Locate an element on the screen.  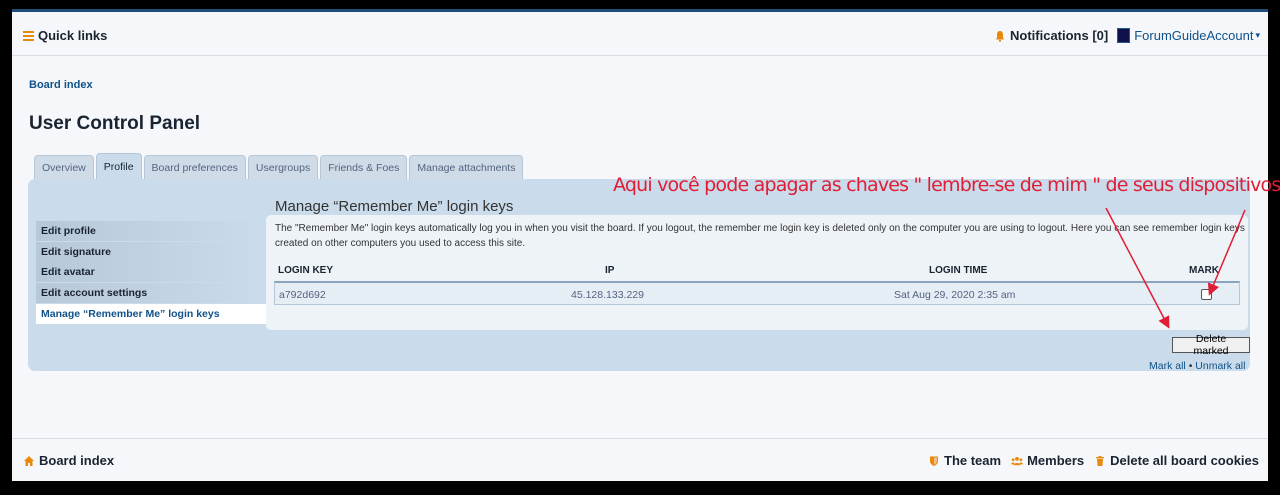
login-key-cell: a792d692 is located at coordinates (302, 295).